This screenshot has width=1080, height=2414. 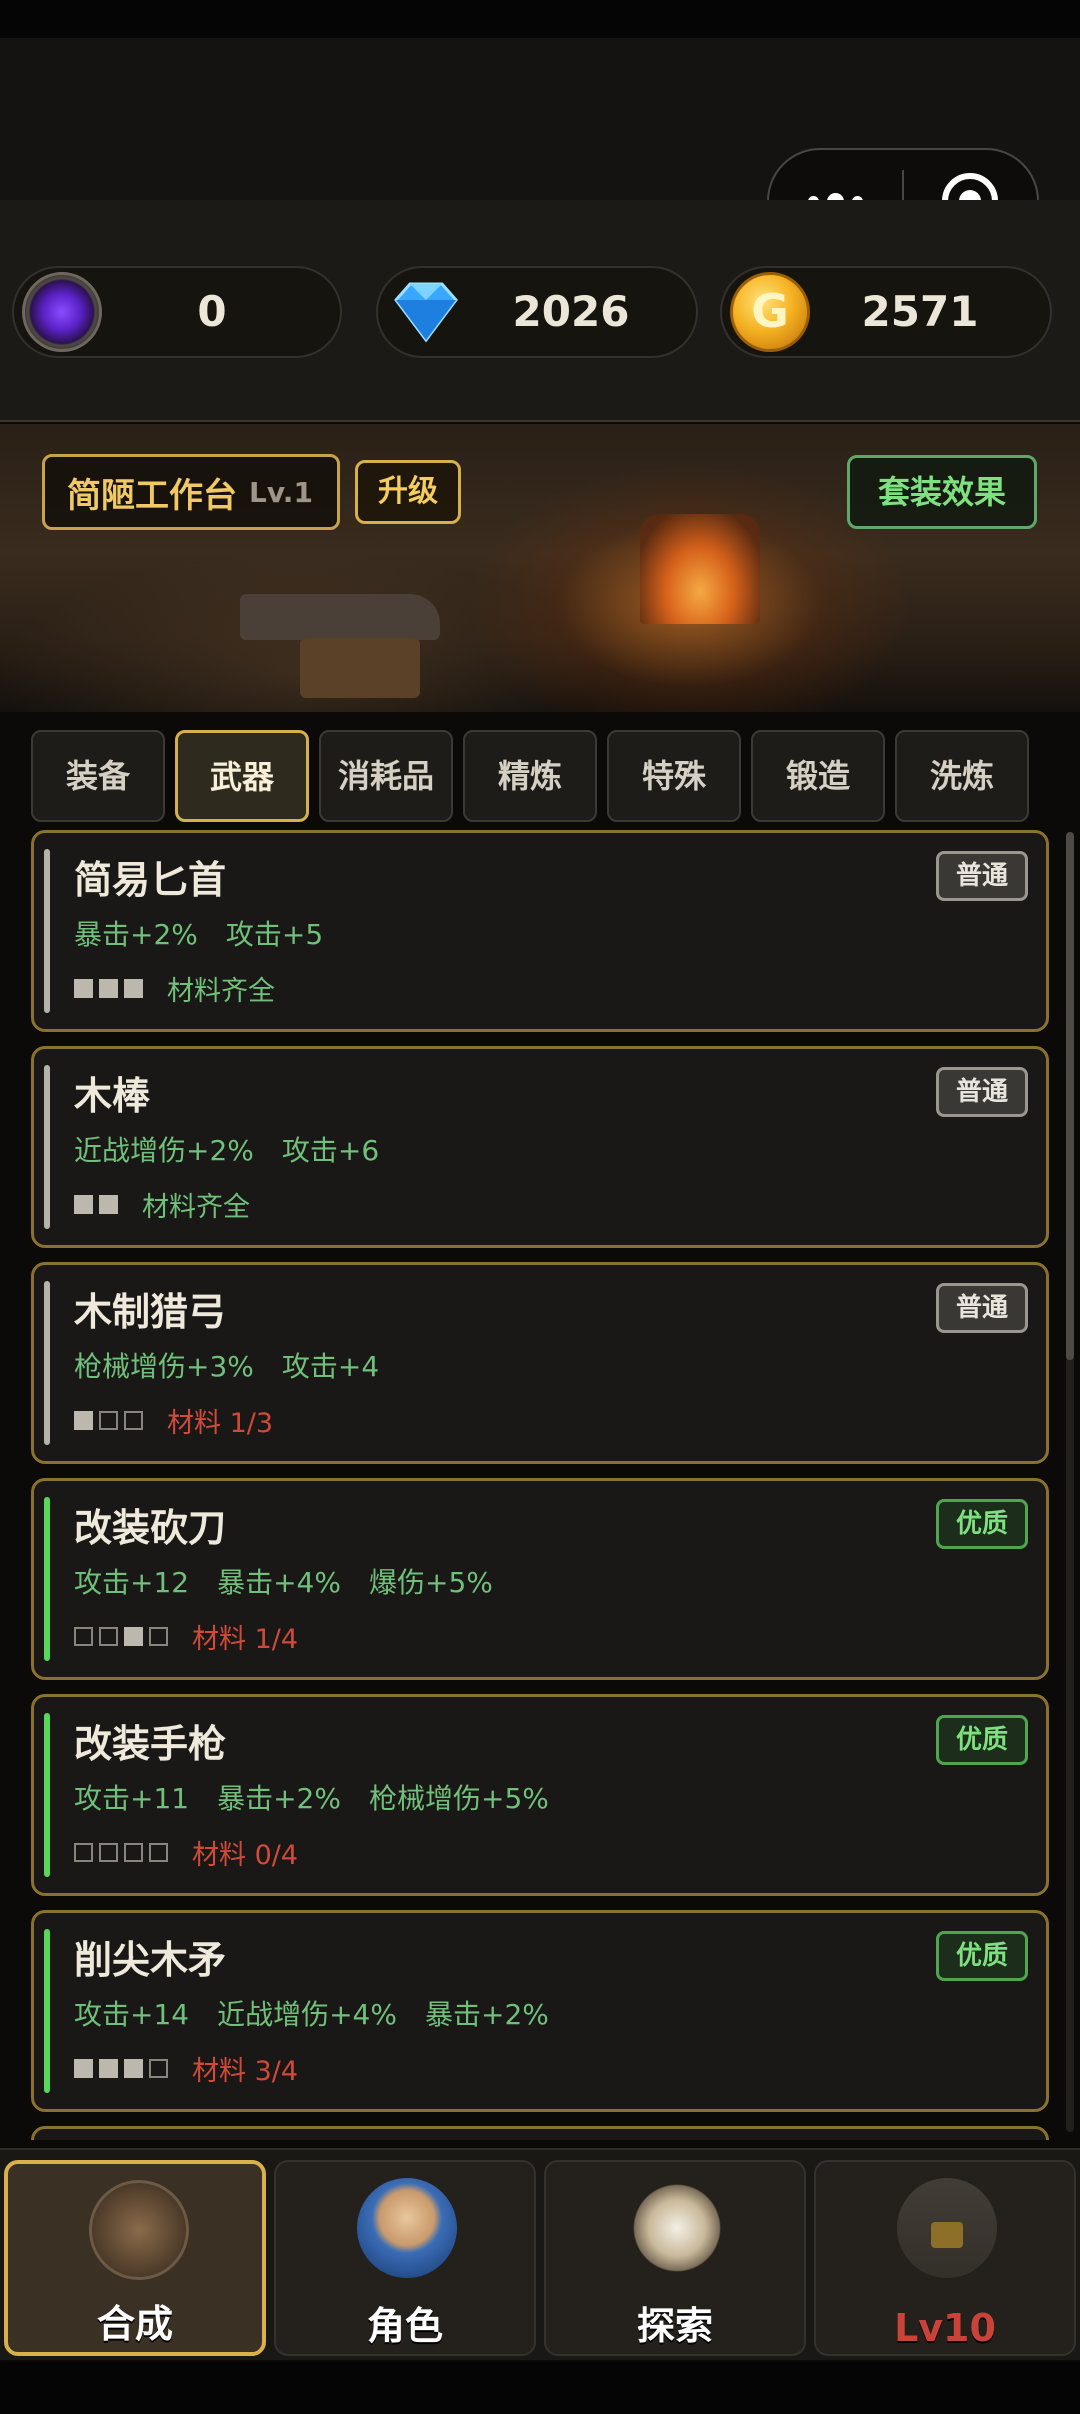 I want to click on recipe-stats: 攻击+12 暴击+4% 爆伤+5%, so click(x=283, y=1581).